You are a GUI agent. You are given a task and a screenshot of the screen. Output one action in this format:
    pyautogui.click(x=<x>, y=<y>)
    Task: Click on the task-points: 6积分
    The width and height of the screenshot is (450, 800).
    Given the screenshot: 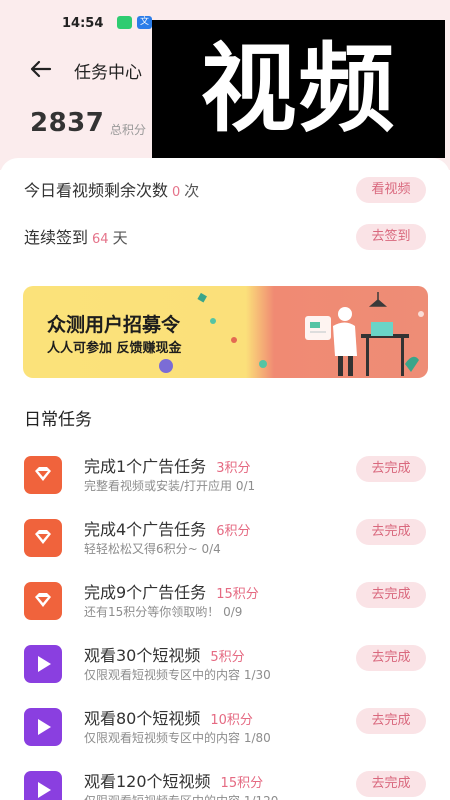 What is the action you would take?
    pyautogui.click(x=233, y=531)
    